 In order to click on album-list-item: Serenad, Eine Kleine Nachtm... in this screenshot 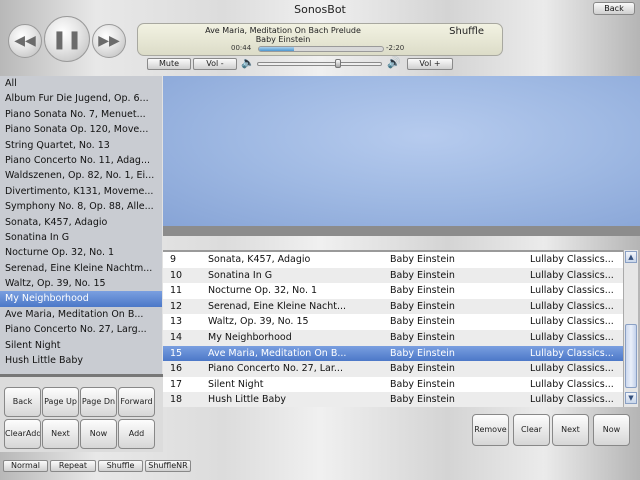, I will do `click(81, 268)`.